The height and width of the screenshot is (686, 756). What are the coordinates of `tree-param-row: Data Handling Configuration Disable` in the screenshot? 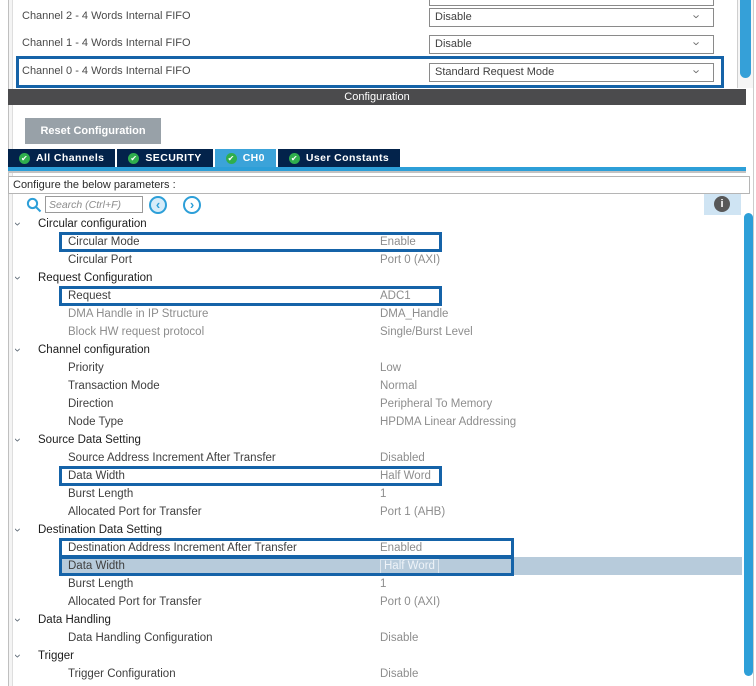 It's located at (377, 638).